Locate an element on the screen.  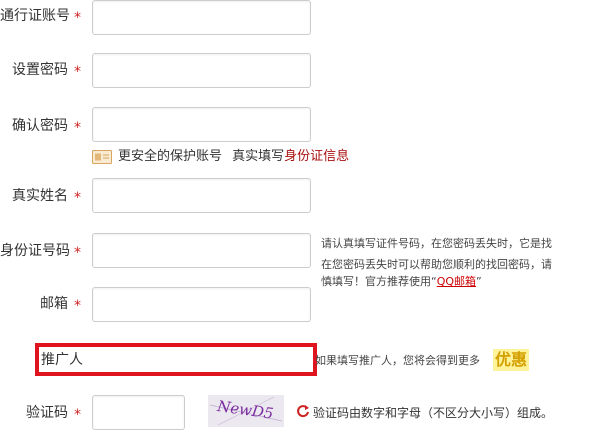
qq-mail-link: QQ邮箱 is located at coordinates (456, 281).